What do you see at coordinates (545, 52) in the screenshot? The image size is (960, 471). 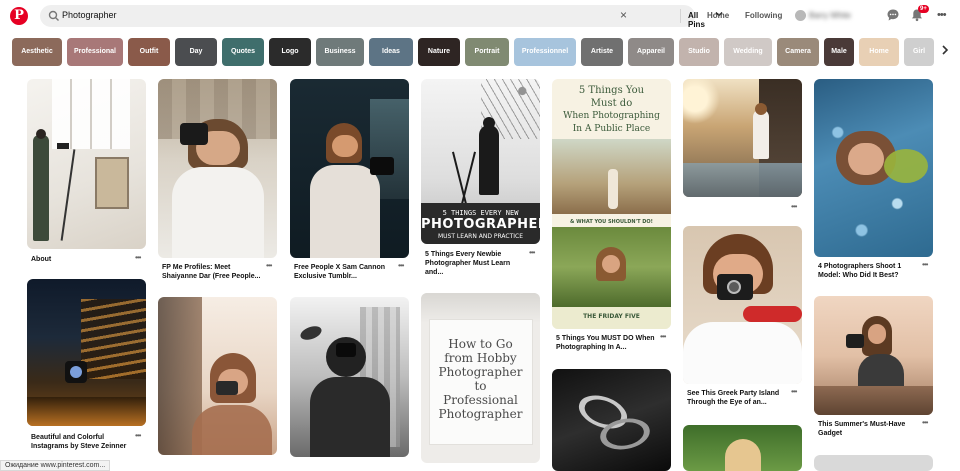 I see `chip-professionnel: Professionnel` at bounding box center [545, 52].